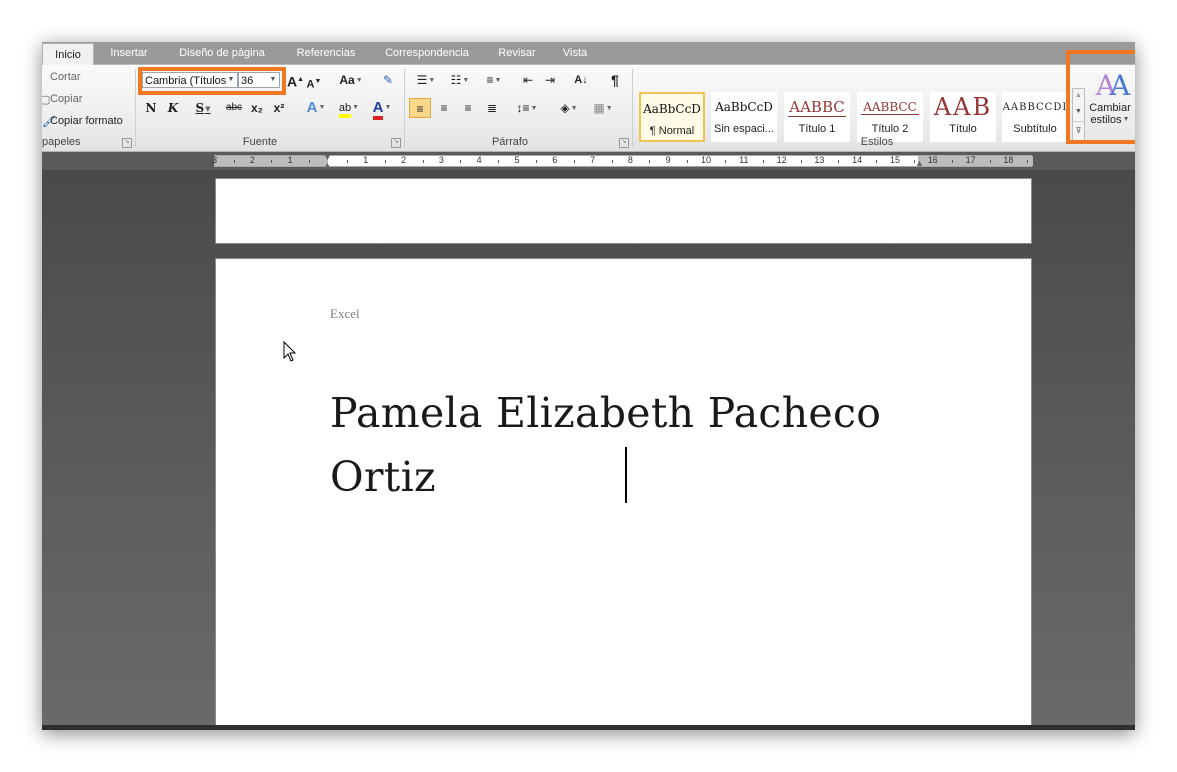 The height and width of the screenshot is (772, 1177). I want to click on superscript-button: x², so click(279, 108).